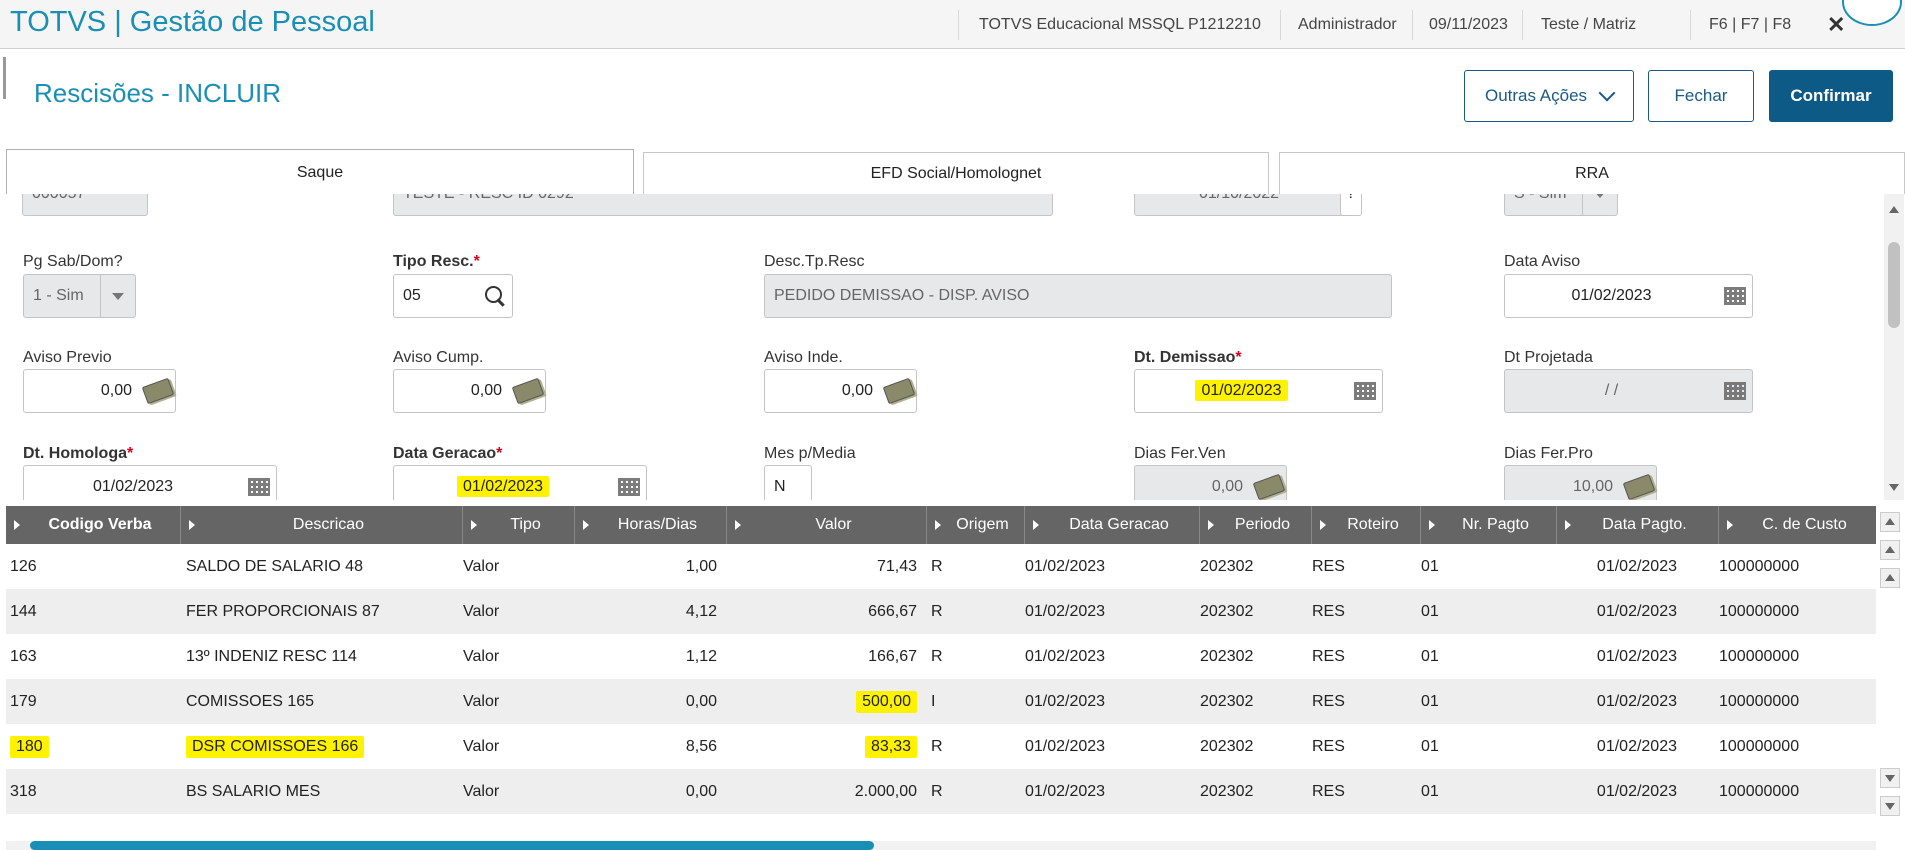 This screenshot has width=1905, height=850. What do you see at coordinates (1890, 550) in the screenshot?
I see `scroll-page-up-button` at bounding box center [1890, 550].